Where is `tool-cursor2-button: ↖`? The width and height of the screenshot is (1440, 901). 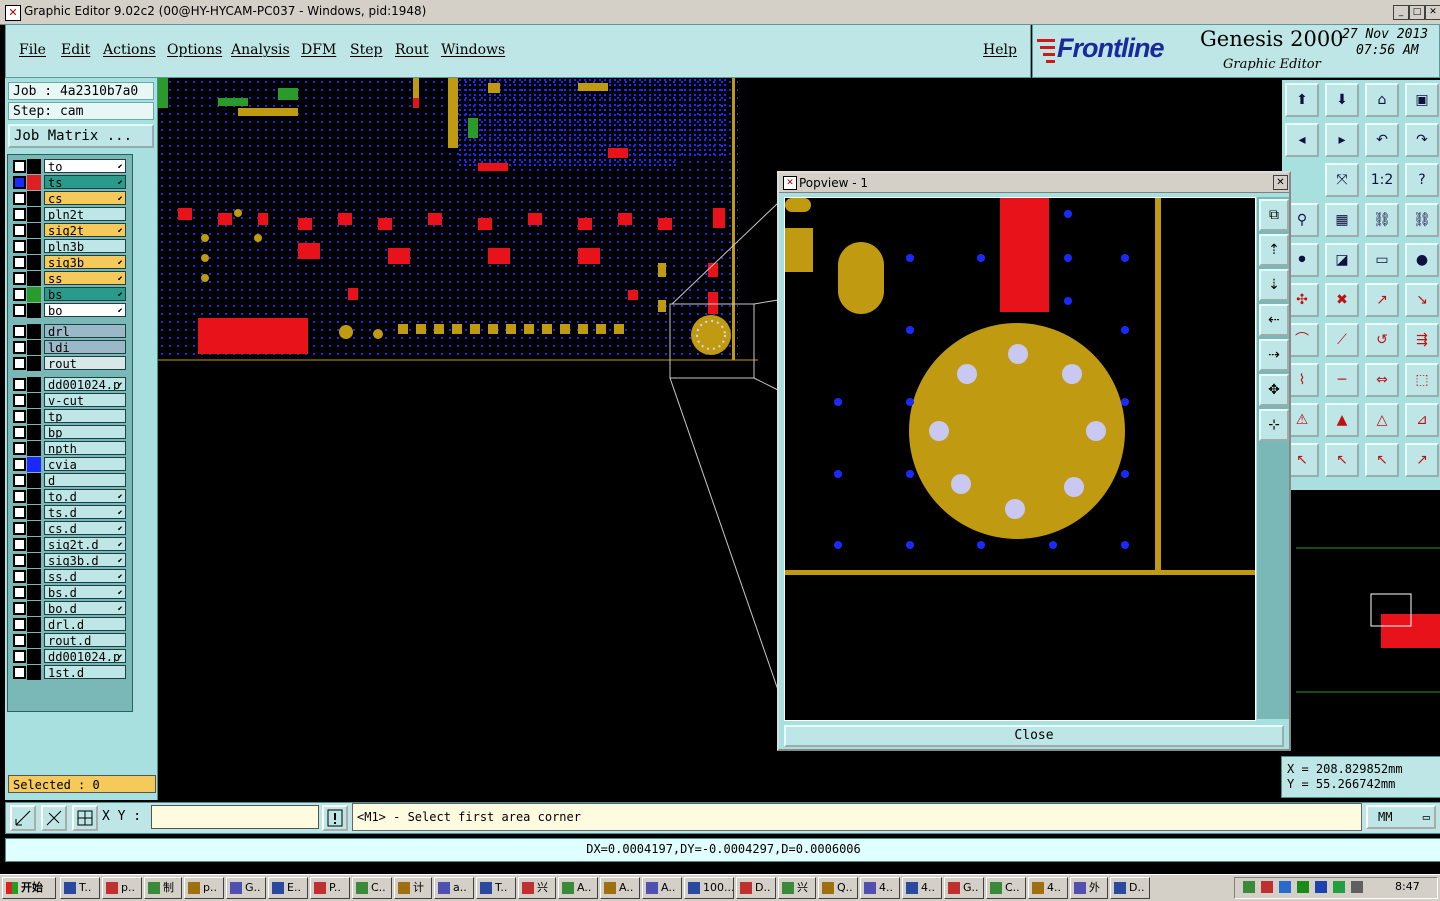
tool-cursor2-button: ↖ is located at coordinates (1382, 460).